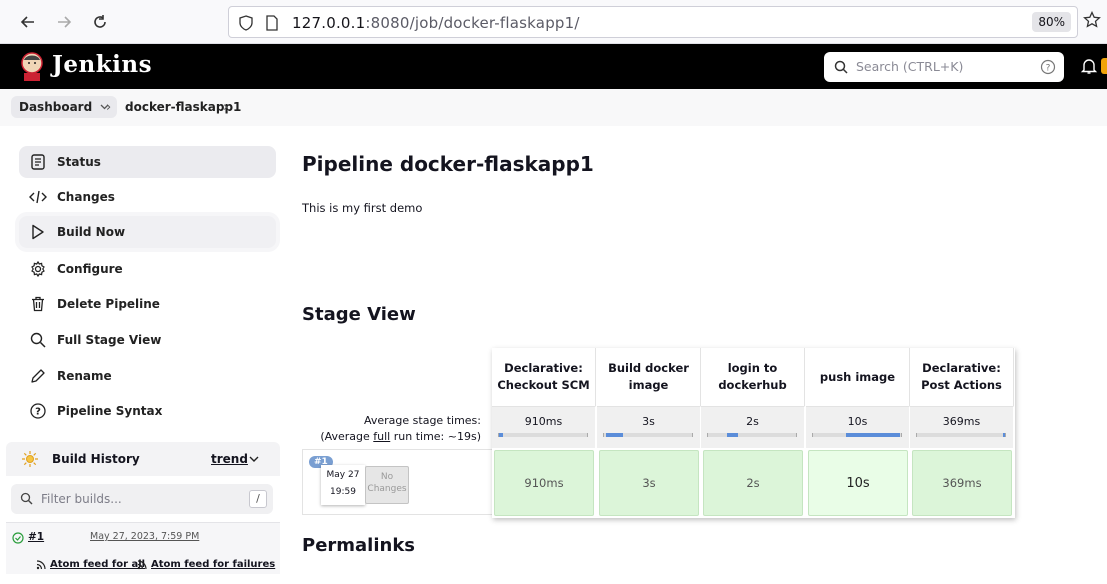 This screenshot has width=1107, height=584. What do you see at coordinates (753, 377) in the screenshot?
I see `stage-header: login to dockerhub` at bounding box center [753, 377].